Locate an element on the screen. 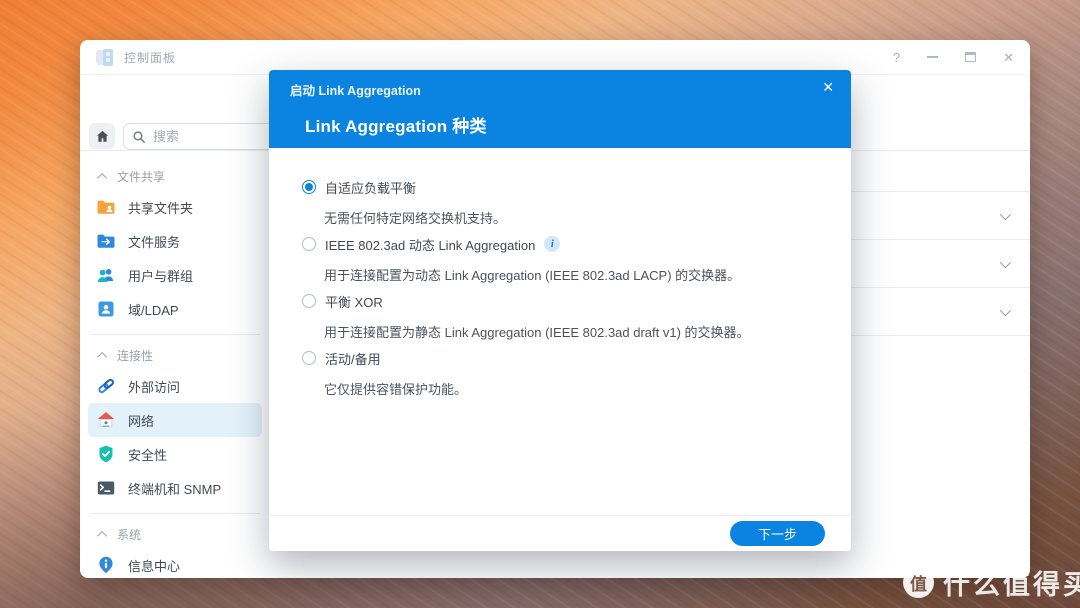  control-panel-icon is located at coordinates (104, 57).